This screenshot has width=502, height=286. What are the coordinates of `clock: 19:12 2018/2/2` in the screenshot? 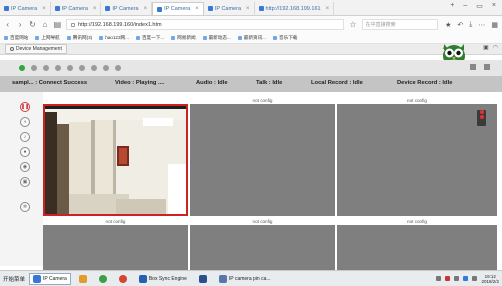 It's located at (490, 279).